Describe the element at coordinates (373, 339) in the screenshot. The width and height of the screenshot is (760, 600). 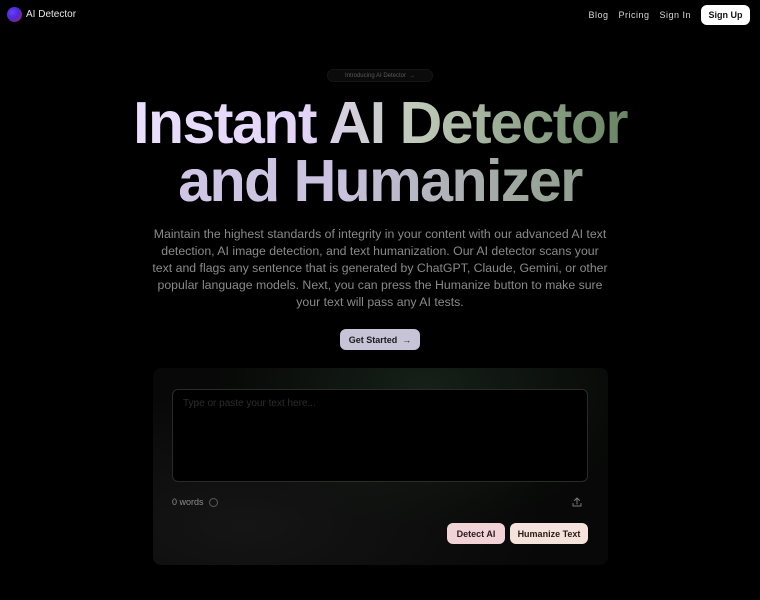
I see `get-started-label: Get Started` at that location.